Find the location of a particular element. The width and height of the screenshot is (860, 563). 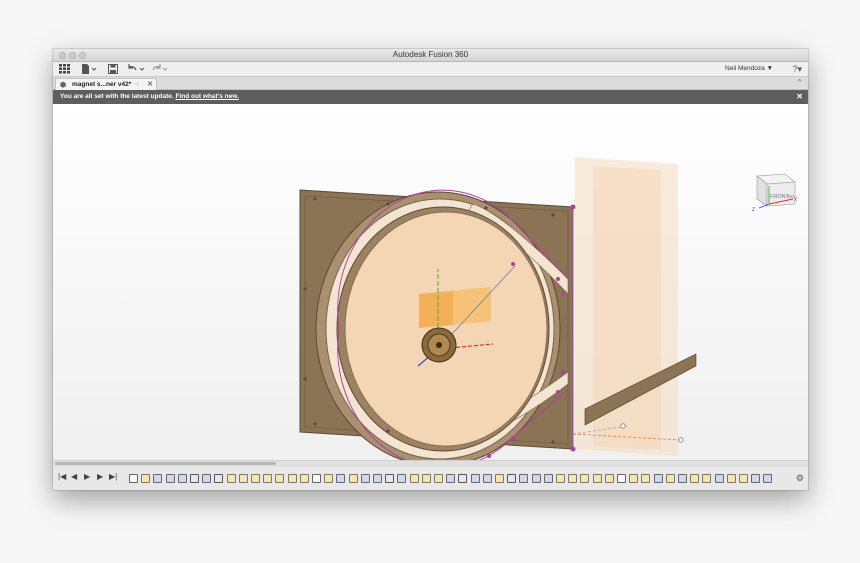

hub-center is located at coordinates (439, 345).